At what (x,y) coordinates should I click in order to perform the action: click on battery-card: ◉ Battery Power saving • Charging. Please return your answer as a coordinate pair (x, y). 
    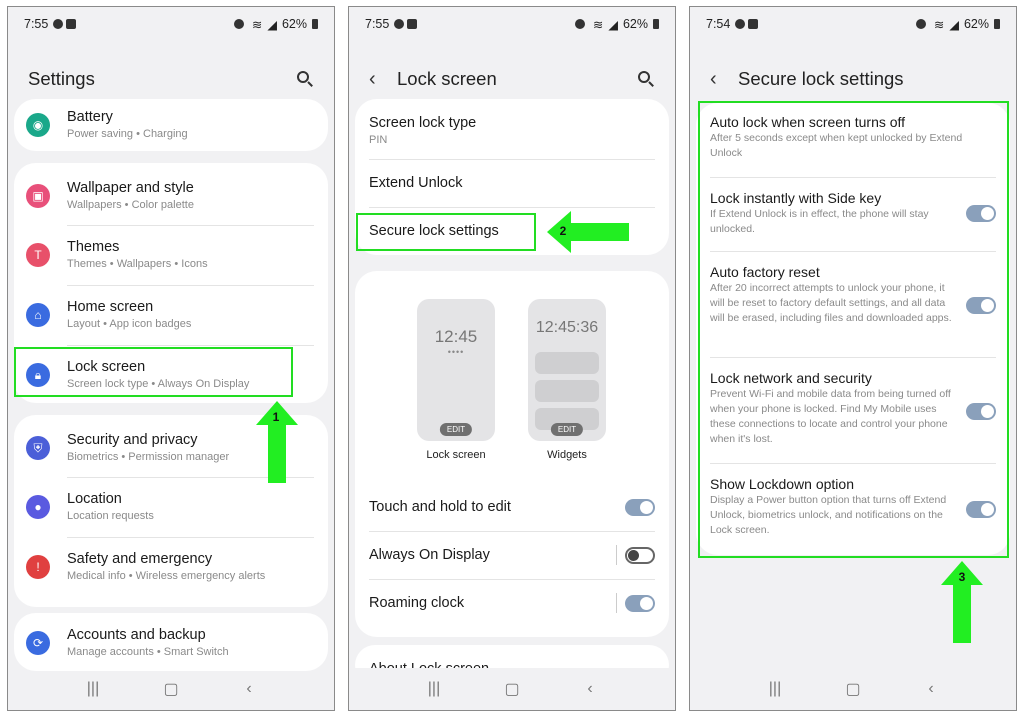
    Looking at the image, I should click on (171, 125).